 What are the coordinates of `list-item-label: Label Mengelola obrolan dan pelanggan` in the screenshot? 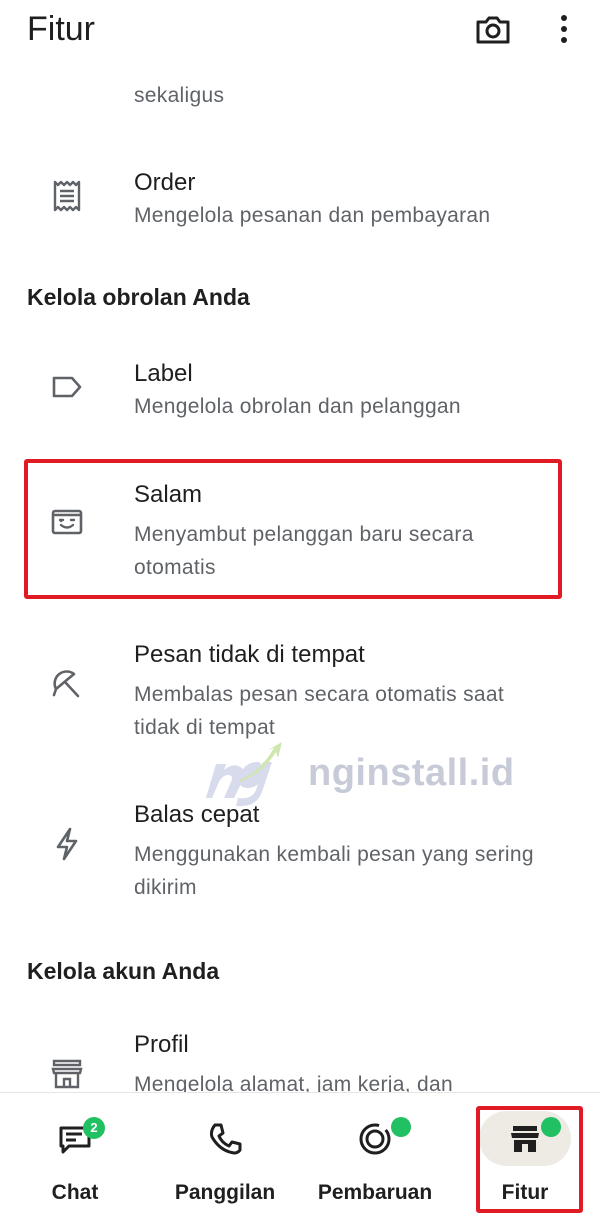 It's located at (300, 392).